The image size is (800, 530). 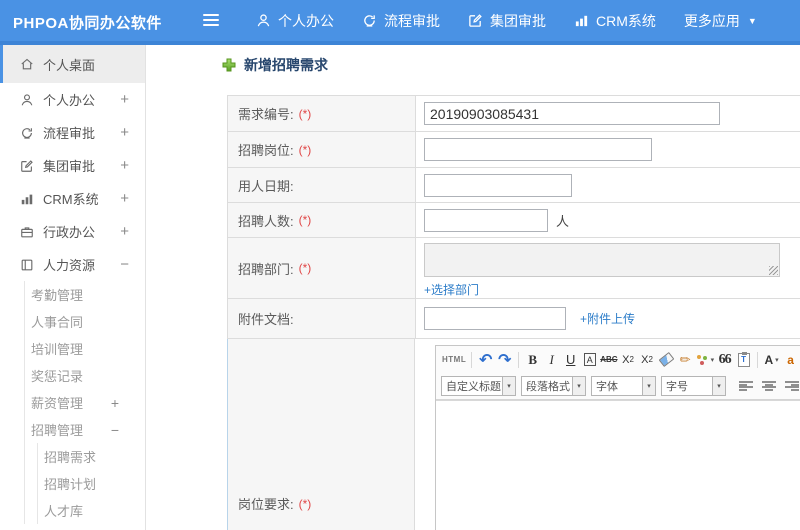 I want to click on html-source-button: HTML, so click(x=454, y=359).